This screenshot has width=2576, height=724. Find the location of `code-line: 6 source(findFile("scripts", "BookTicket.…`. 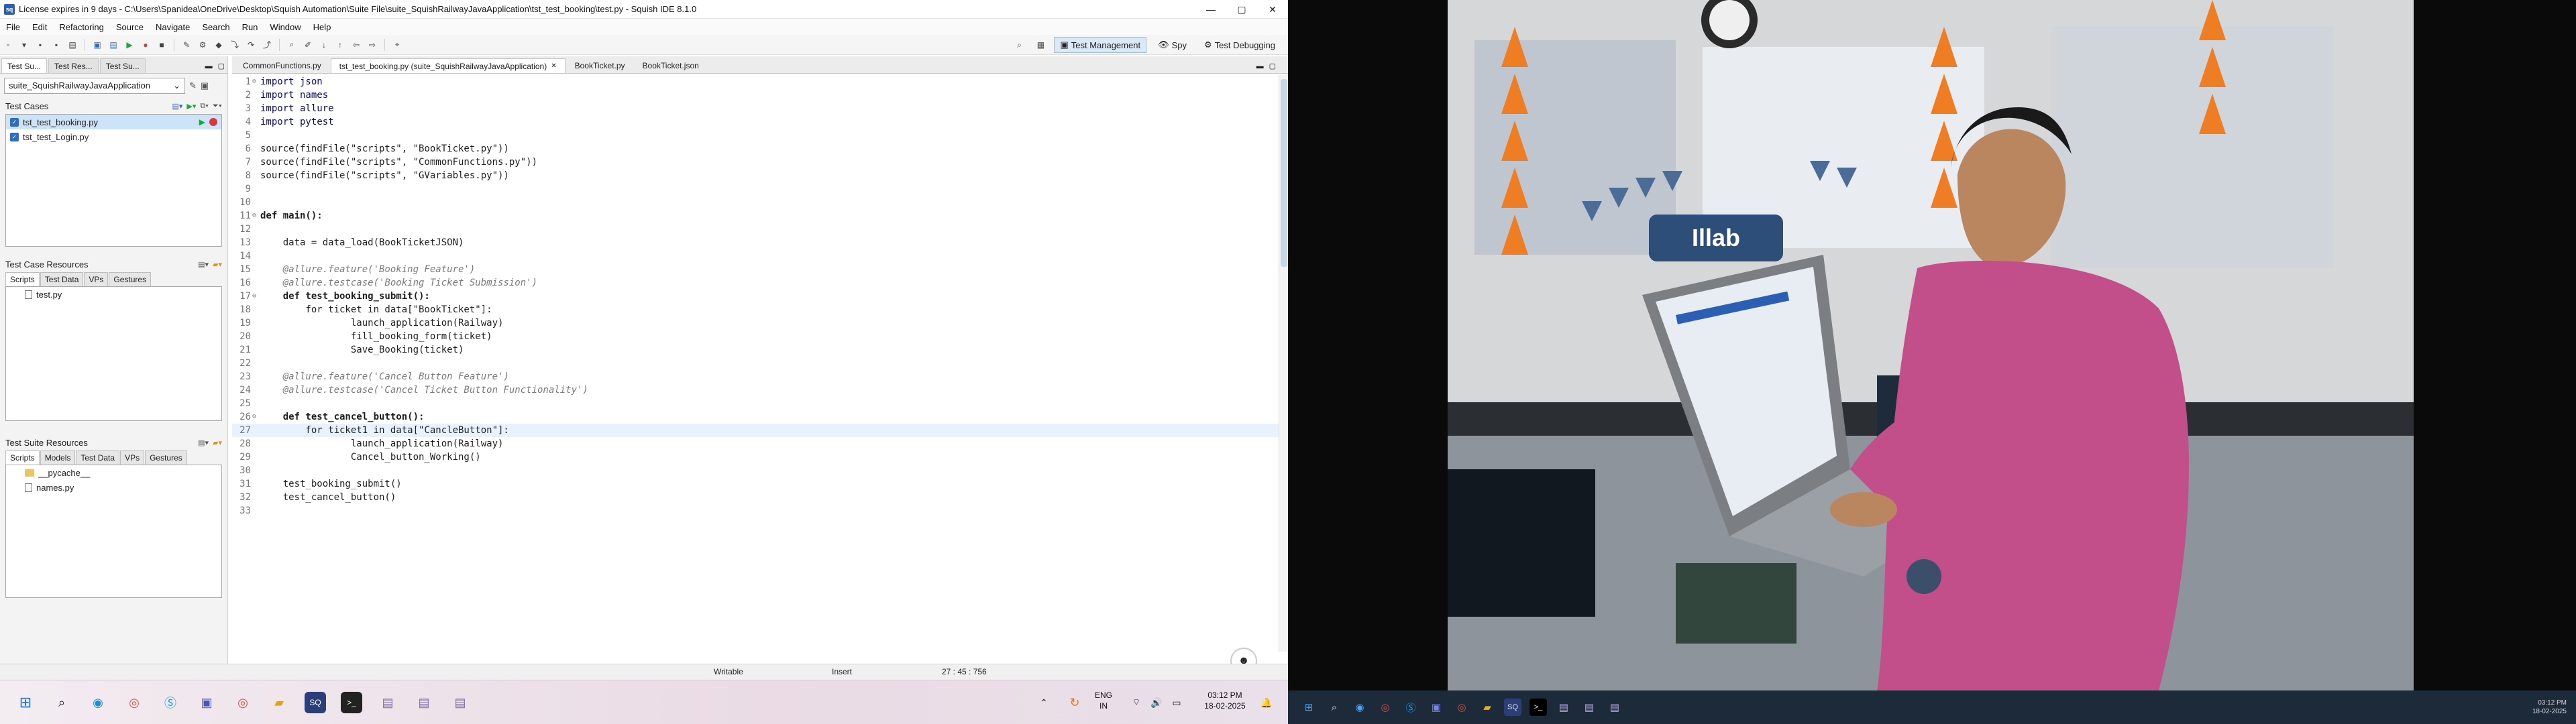

code-line: 6 source(findFile("scripts", "BookTicket.… is located at coordinates (755, 149).